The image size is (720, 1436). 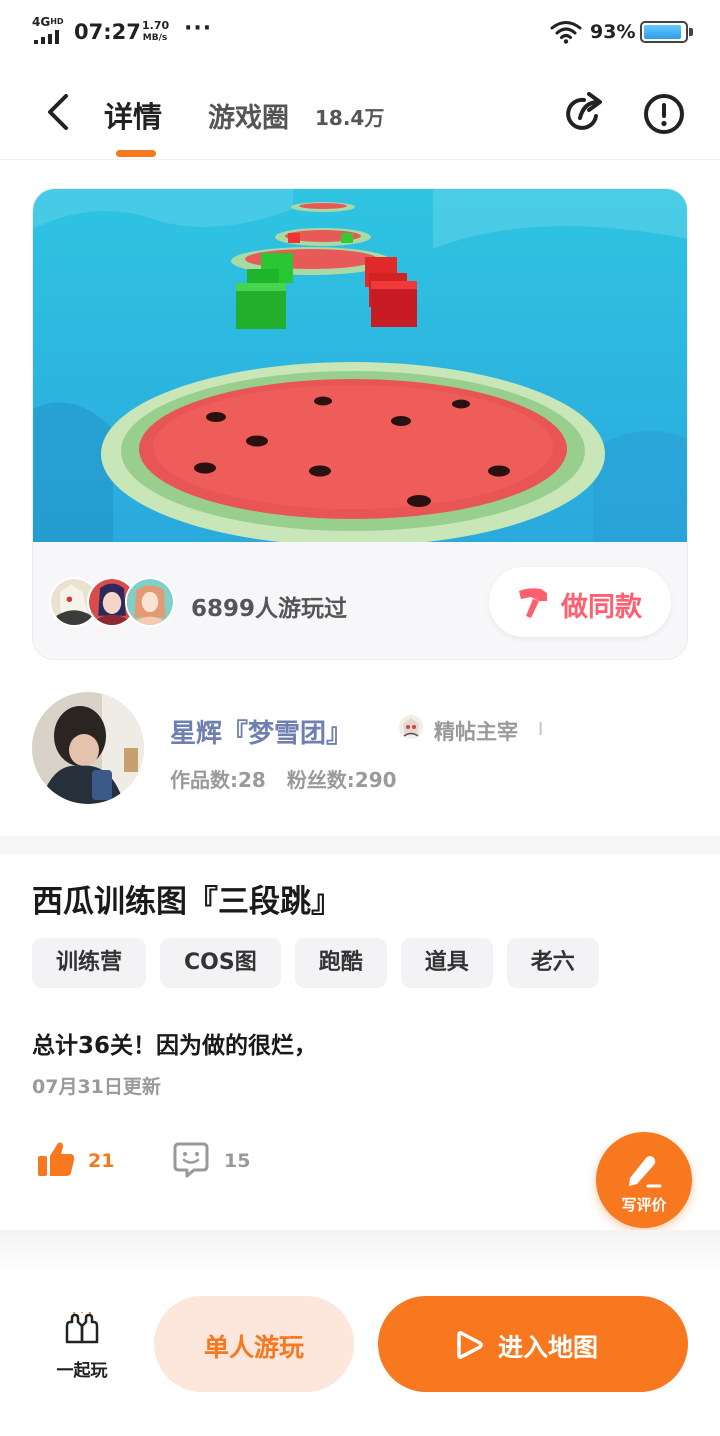 What do you see at coordinates (261, 731) in the screenshot?
I see `author-name: 星辉『梦雪团』` at bounding box center [261, 731].